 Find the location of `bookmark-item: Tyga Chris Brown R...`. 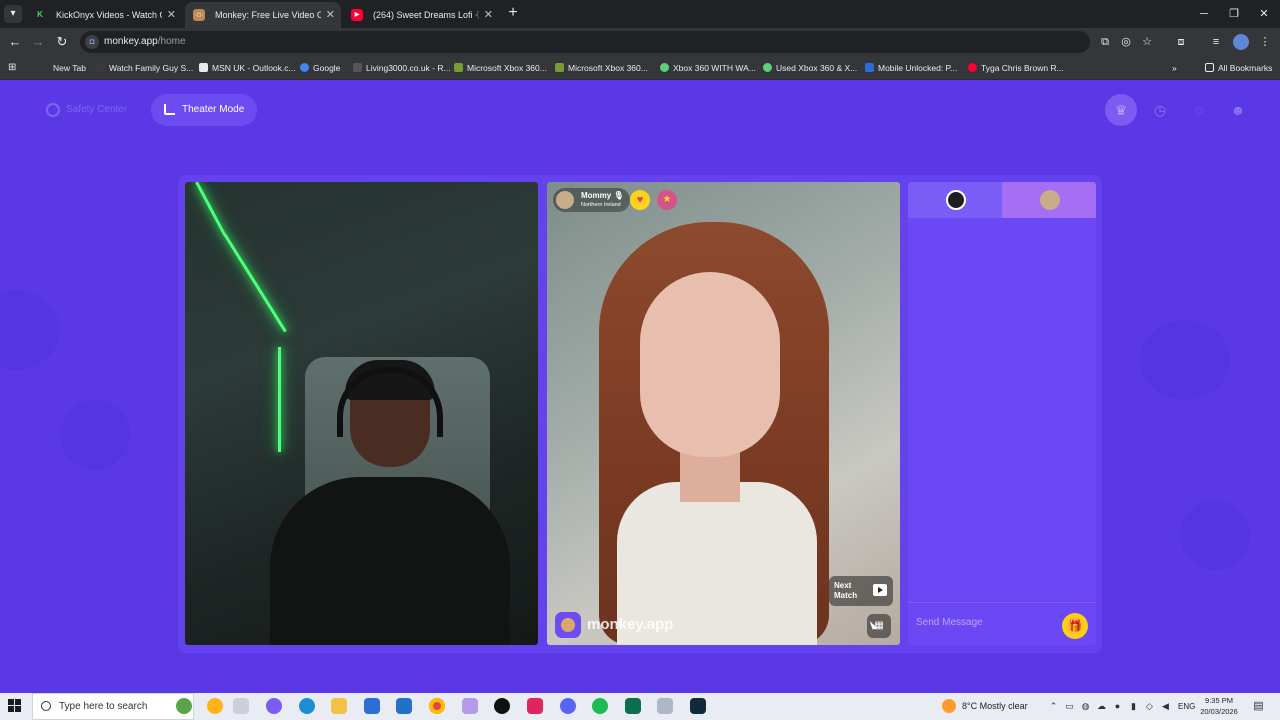

bookmark-item: Tyga Chris Brown R... is located at coordinates (1016, 68).